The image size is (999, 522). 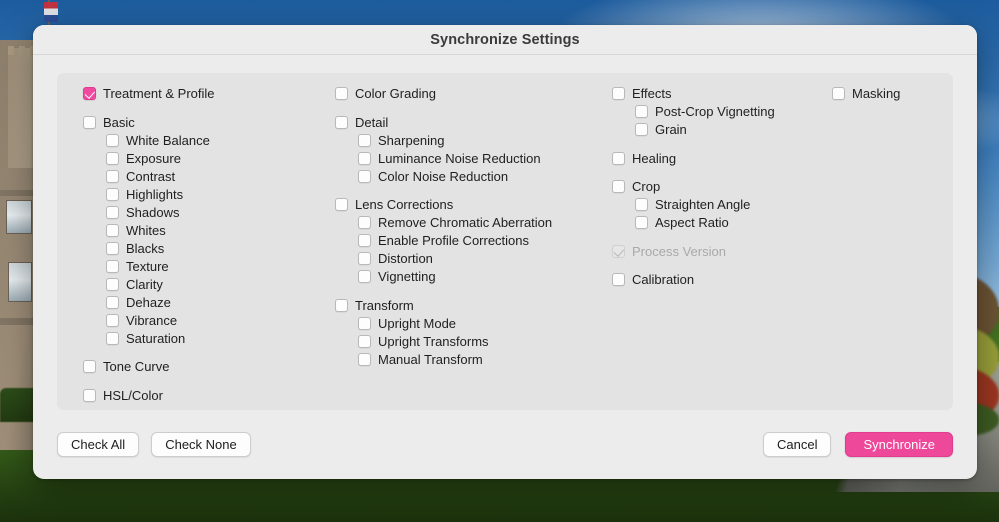 What do you see at coordinates (722, 280) in the screenshot?
I see `checkbox-row-calibration: Calibration` at bounding box center [722, 280].